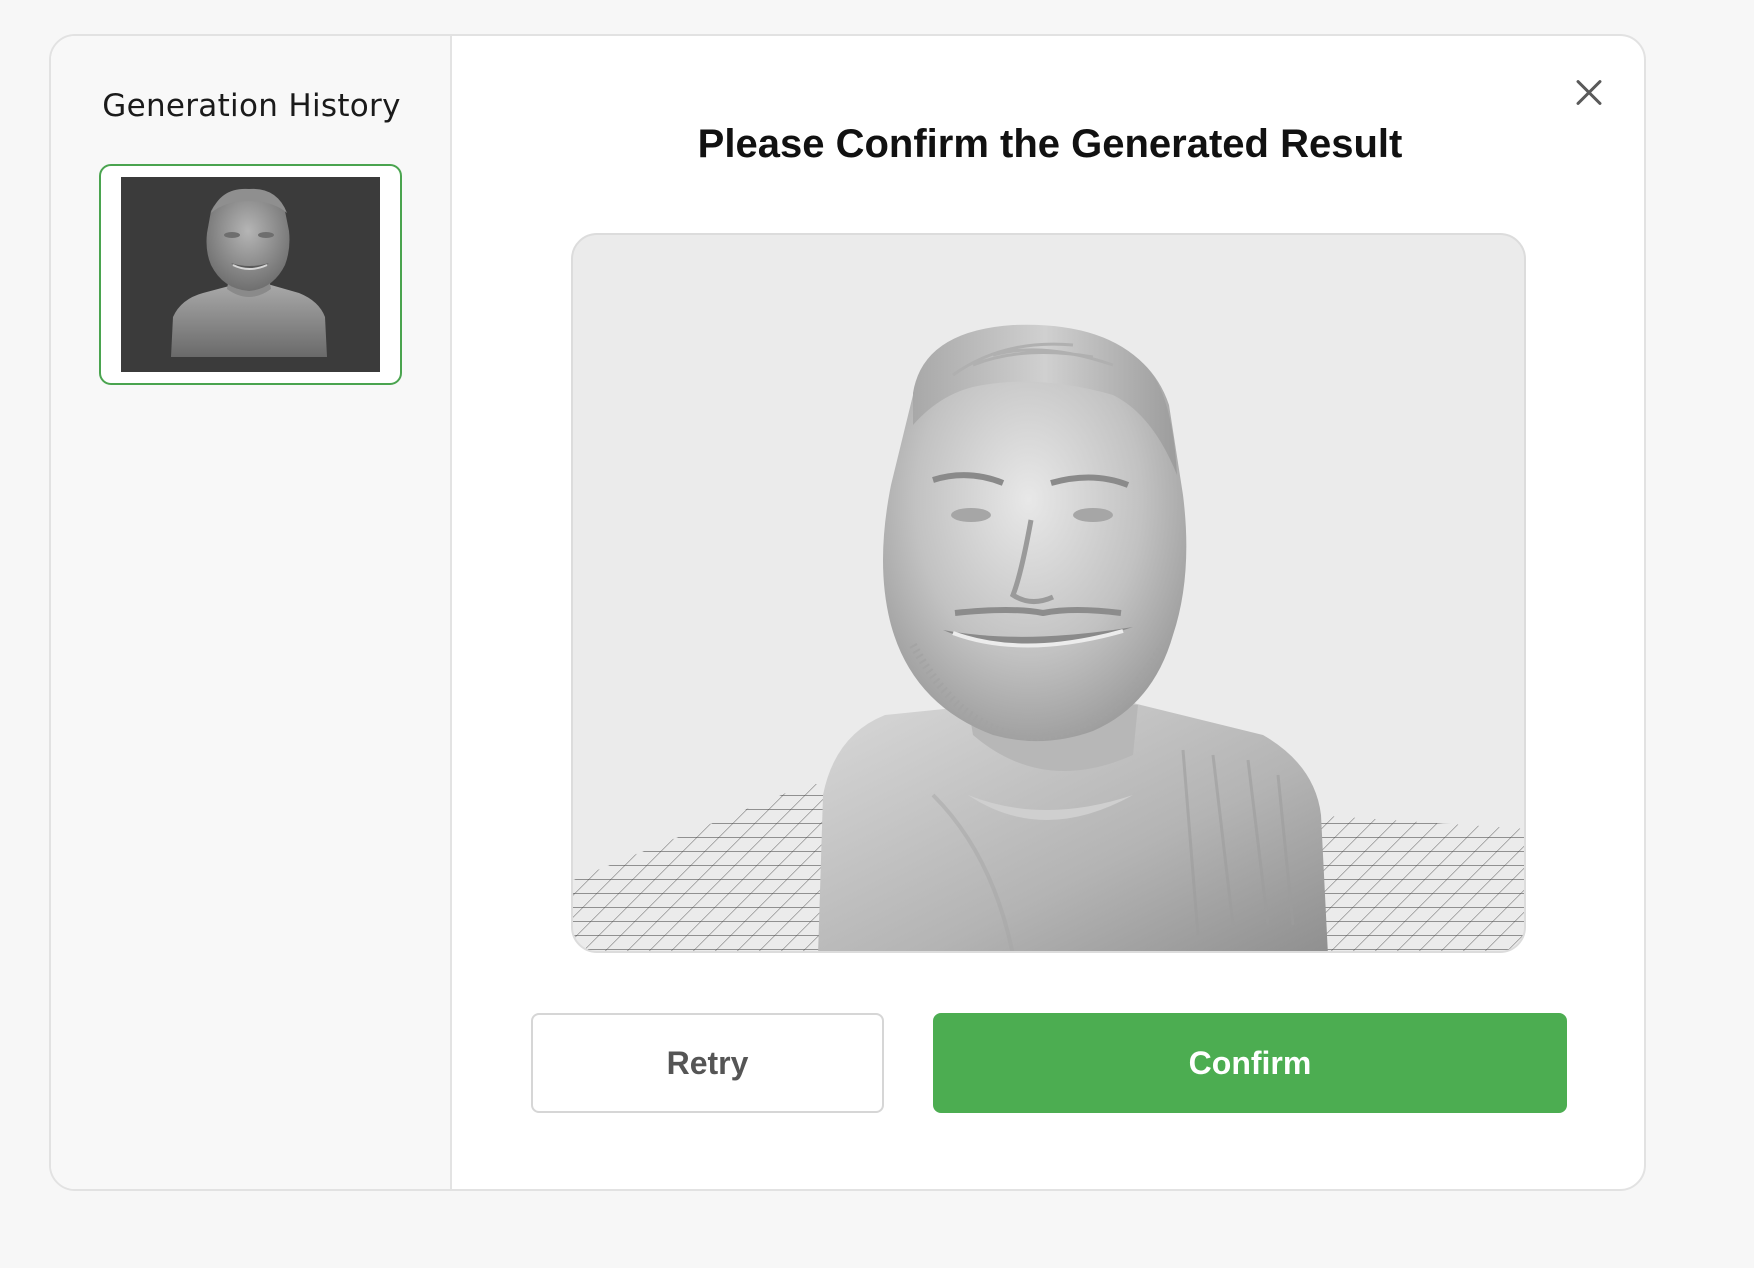 This screenshot has height=1268, width=1754. I want to click on close-icon, so click(1589, 93).